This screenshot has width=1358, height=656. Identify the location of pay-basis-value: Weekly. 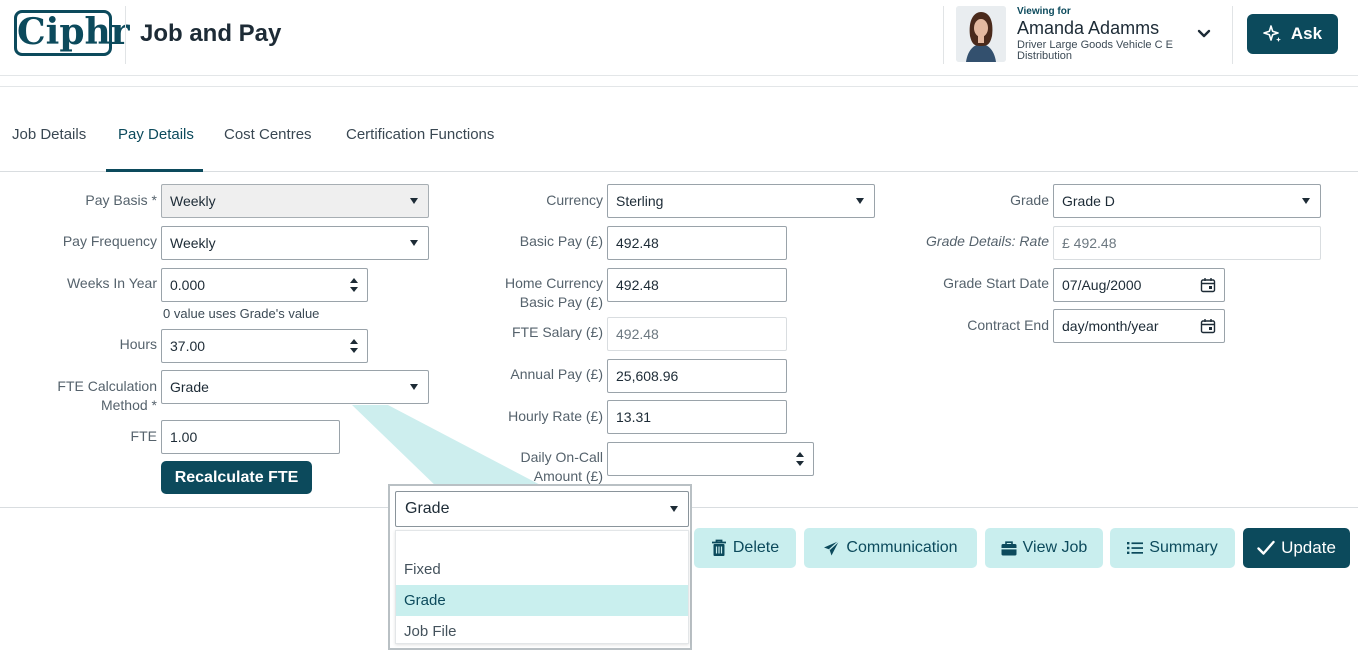
(193, 201).